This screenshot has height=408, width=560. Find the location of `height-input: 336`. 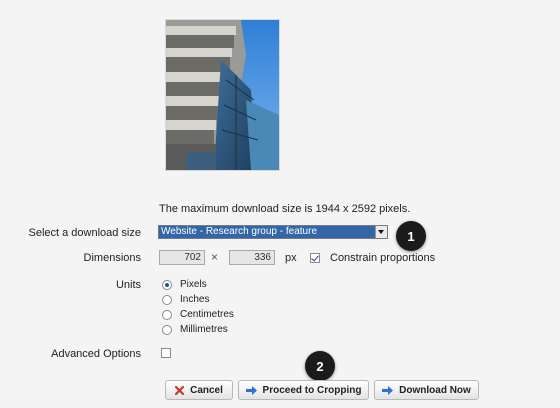

height-input: 336 is located at coordinates (252, 257).